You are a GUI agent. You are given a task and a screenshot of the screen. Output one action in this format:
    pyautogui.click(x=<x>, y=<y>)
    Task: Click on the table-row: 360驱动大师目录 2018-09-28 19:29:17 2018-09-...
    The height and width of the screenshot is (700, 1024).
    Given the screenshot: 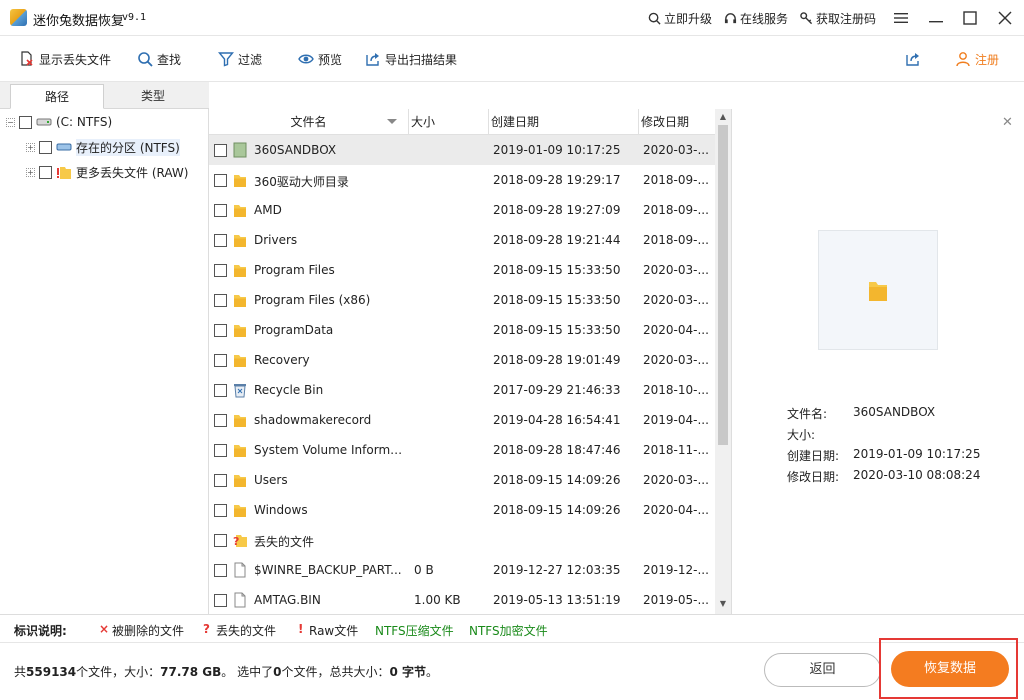 What is the action you would take?
    pyautogui.click(x=462, y=180)
    